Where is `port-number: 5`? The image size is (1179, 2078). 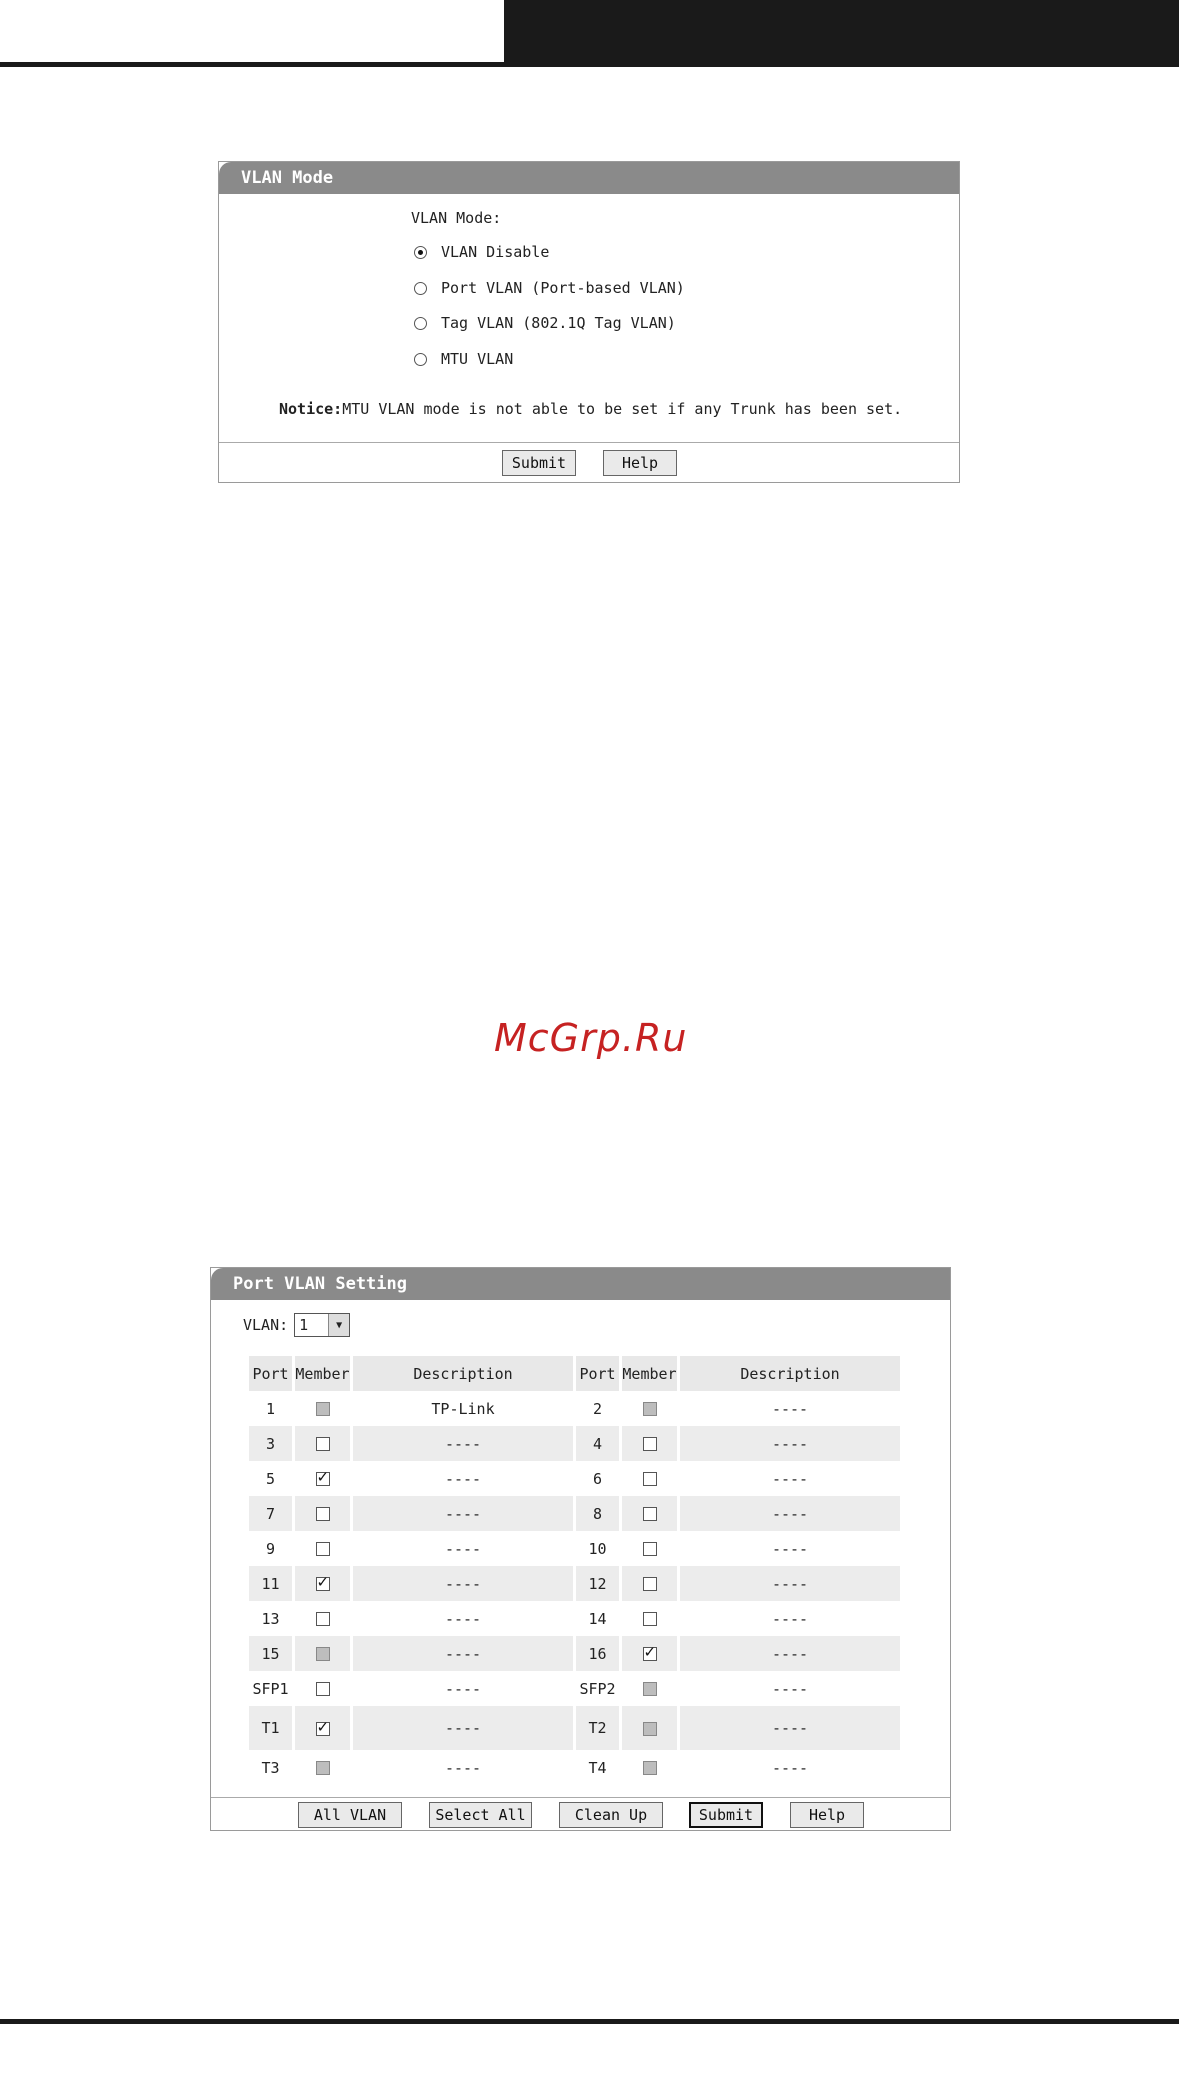
port-number: 5 is located at coordinates (270, 1478).